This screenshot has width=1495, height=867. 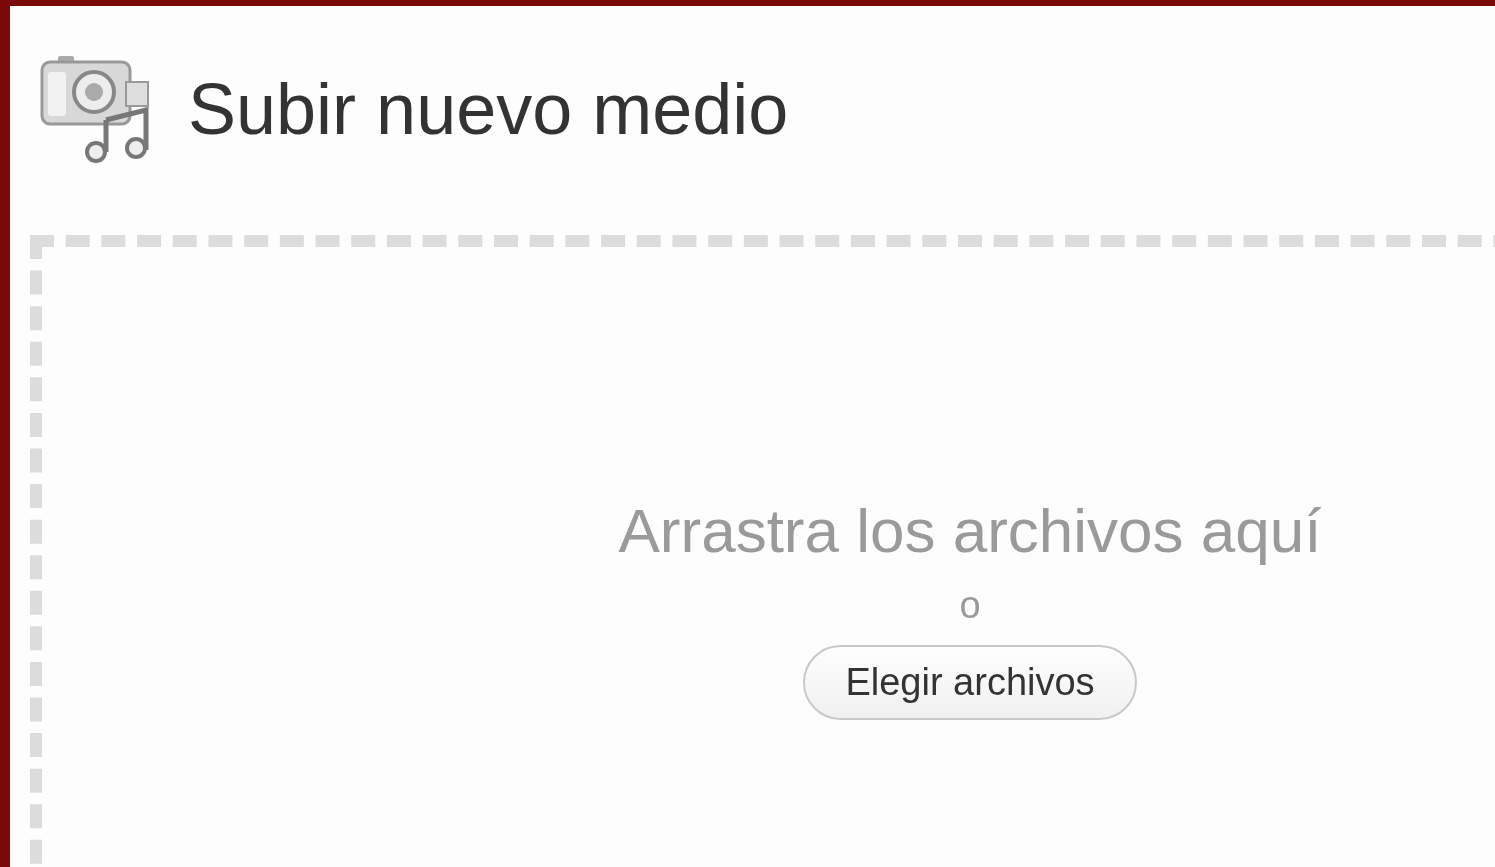 I want to click on drop-instructions: Arrastra los archivos aquí, so click(x=970, y=530).